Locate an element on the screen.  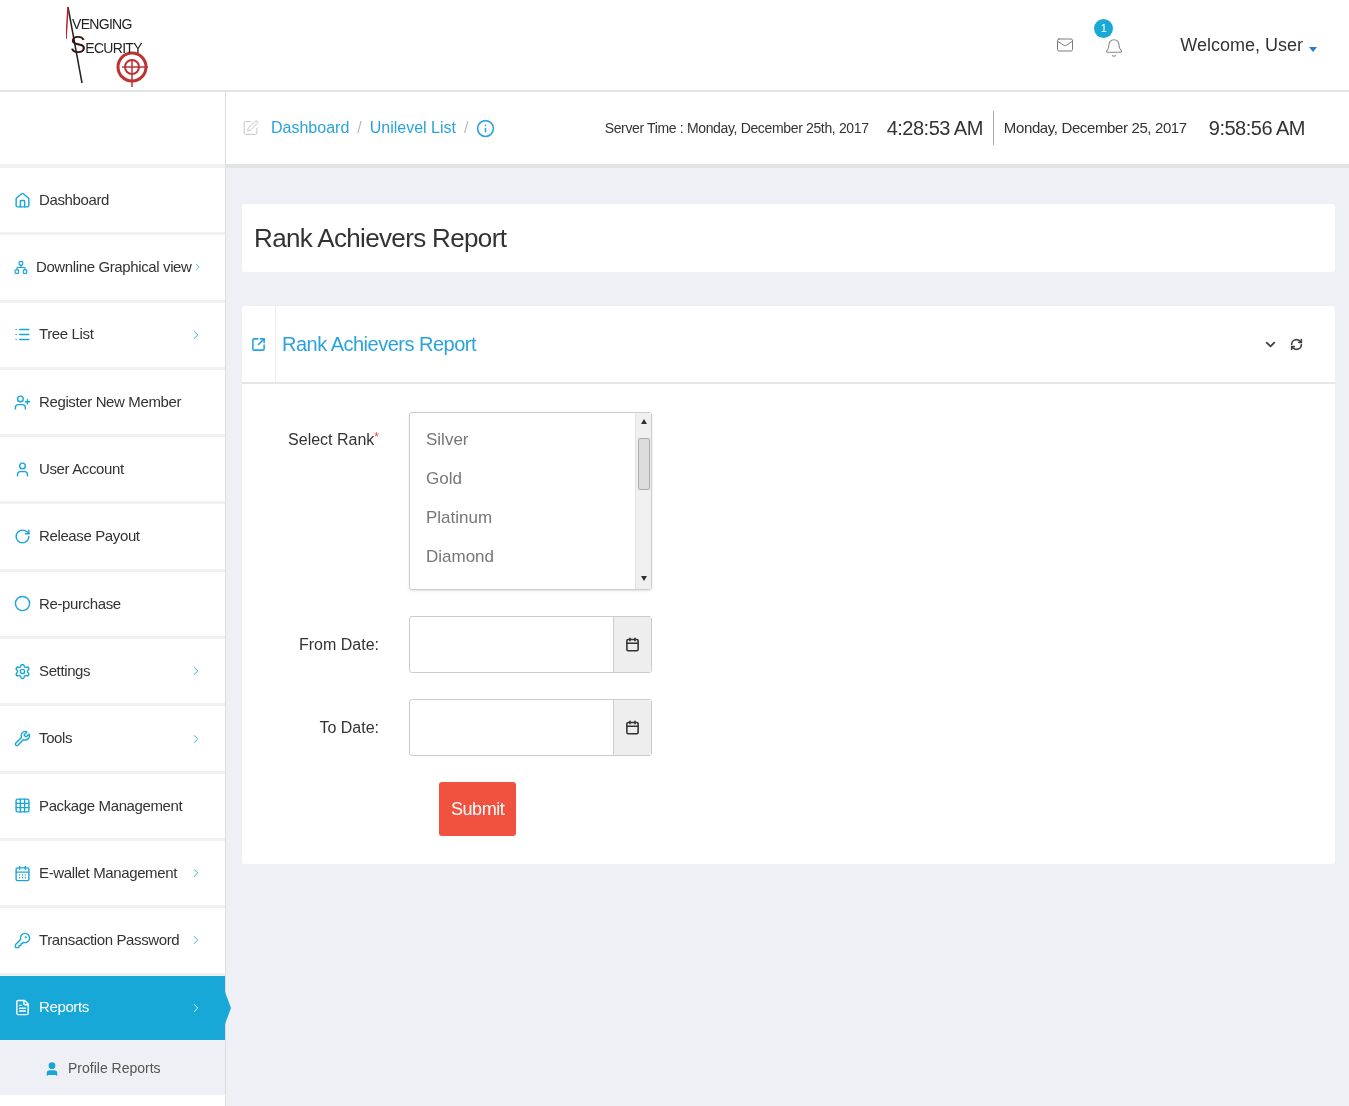
sidebar-item: User Account is located at coordinates (112, 471).